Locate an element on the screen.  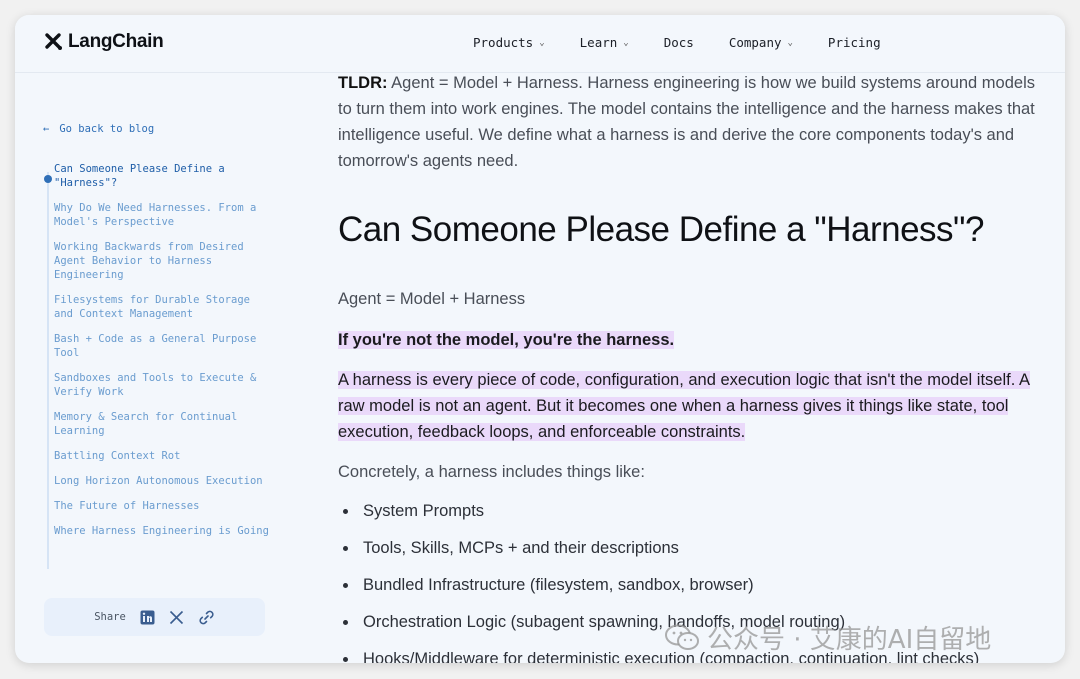
nav-label: Company is located at coordinates (755, 42).